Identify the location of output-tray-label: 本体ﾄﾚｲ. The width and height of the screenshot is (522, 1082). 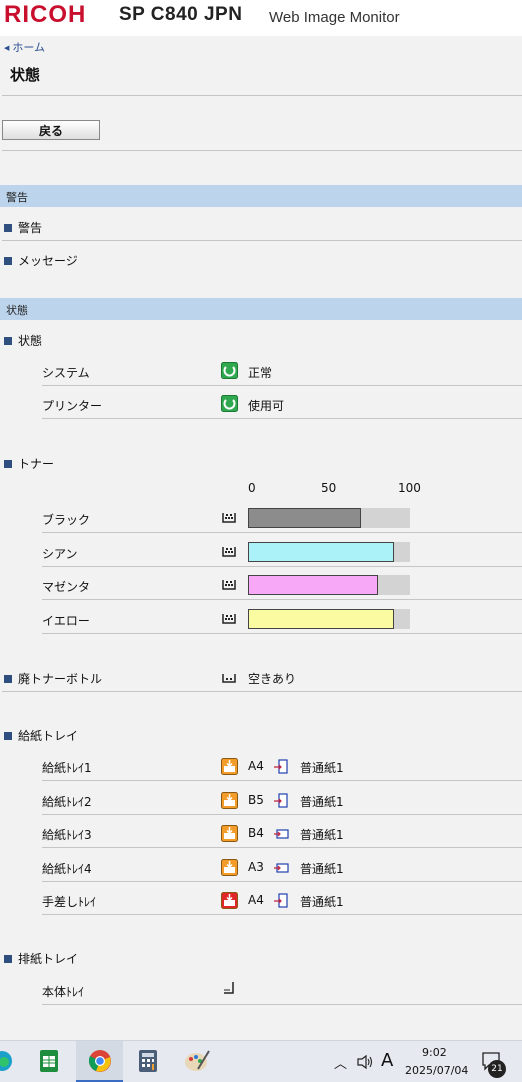
(63, 992).